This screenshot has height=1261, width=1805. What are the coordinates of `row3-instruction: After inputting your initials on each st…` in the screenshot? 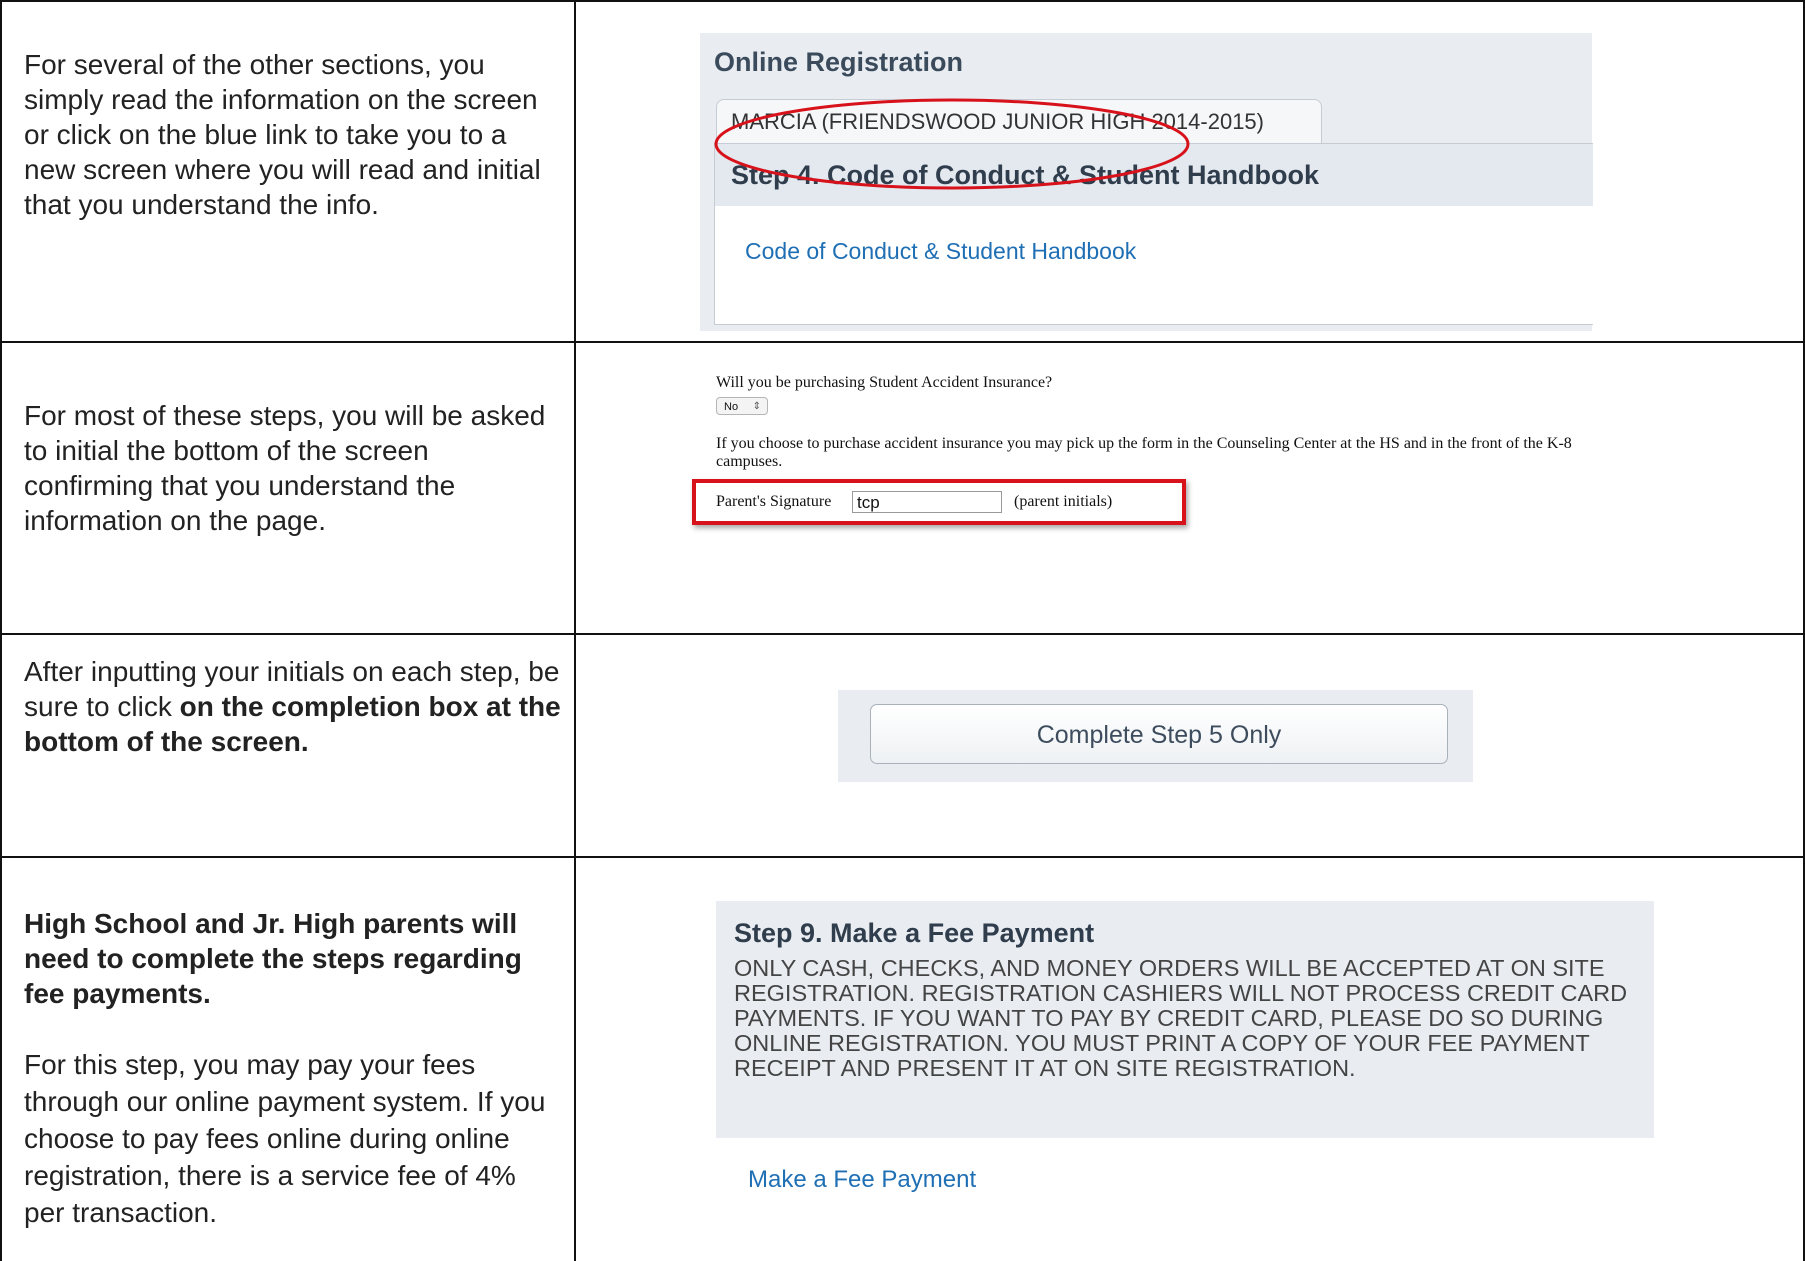 It's located at (294, 706).